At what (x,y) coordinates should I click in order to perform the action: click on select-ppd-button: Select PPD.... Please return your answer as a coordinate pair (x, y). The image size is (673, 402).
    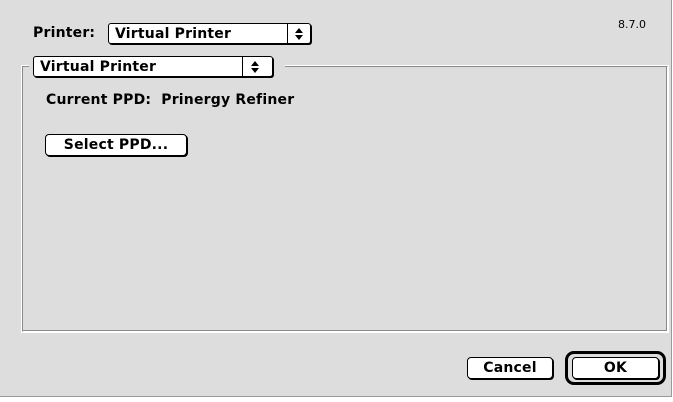
    Looking at the image, I should click on (116, 145).